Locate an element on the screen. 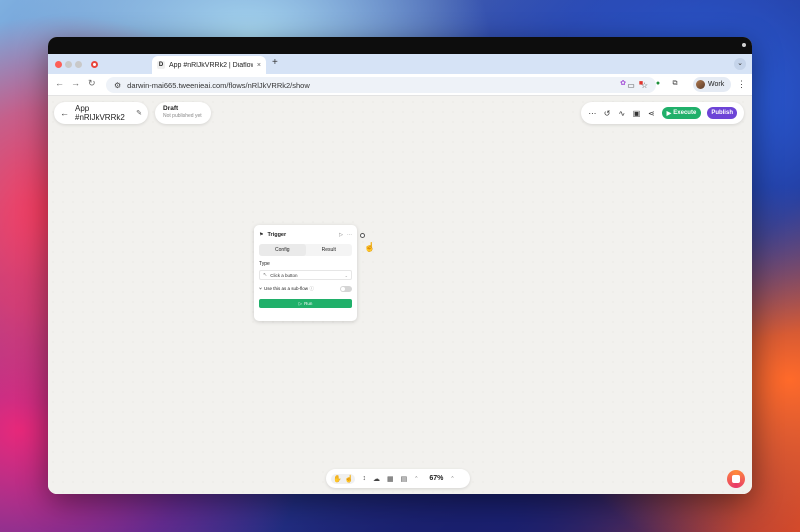 This screenshot has height=532, width=800. execute-button: ▶ Execute is located at coordinates (681, 113).